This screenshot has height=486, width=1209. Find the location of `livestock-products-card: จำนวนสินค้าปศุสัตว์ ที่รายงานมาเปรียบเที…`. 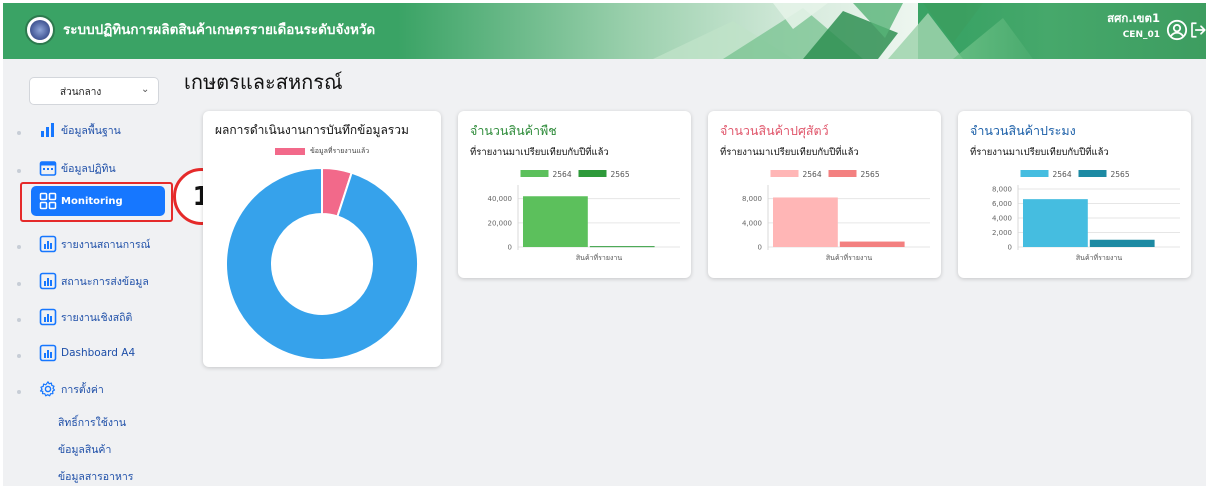

livestock-products-card: จำนวนสินค้าปศุสัตว์ ที่รายงานมาเปรียบเที… is located at coordinates (824, 194).